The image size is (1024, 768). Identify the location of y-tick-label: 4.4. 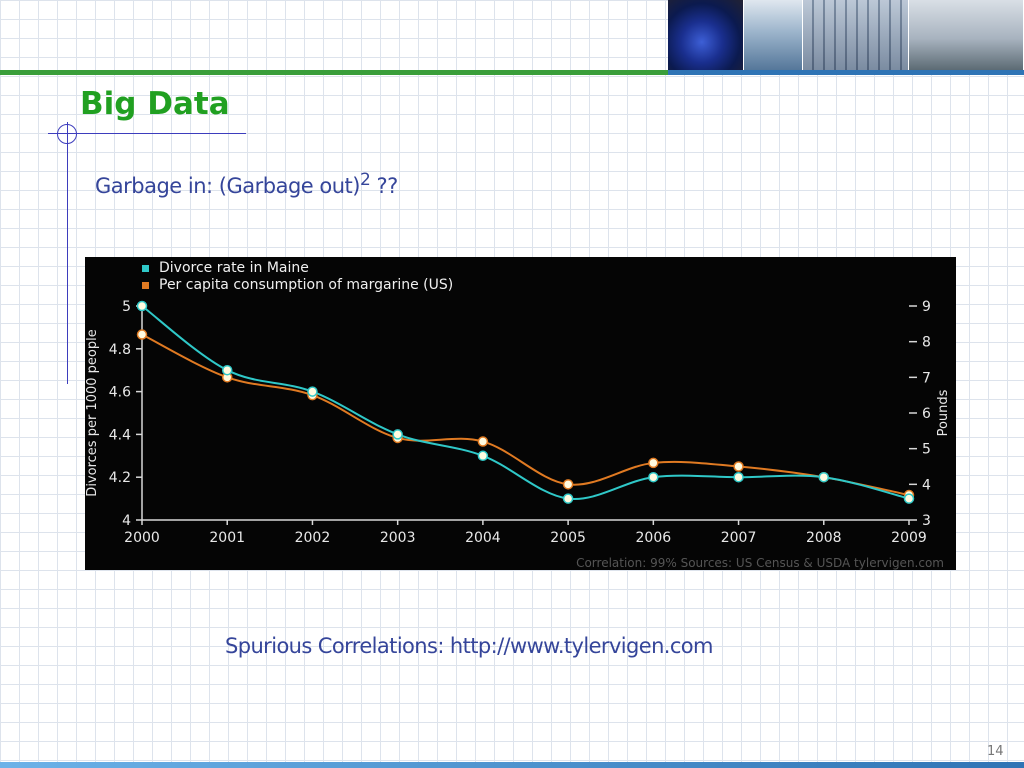
(120, 435).